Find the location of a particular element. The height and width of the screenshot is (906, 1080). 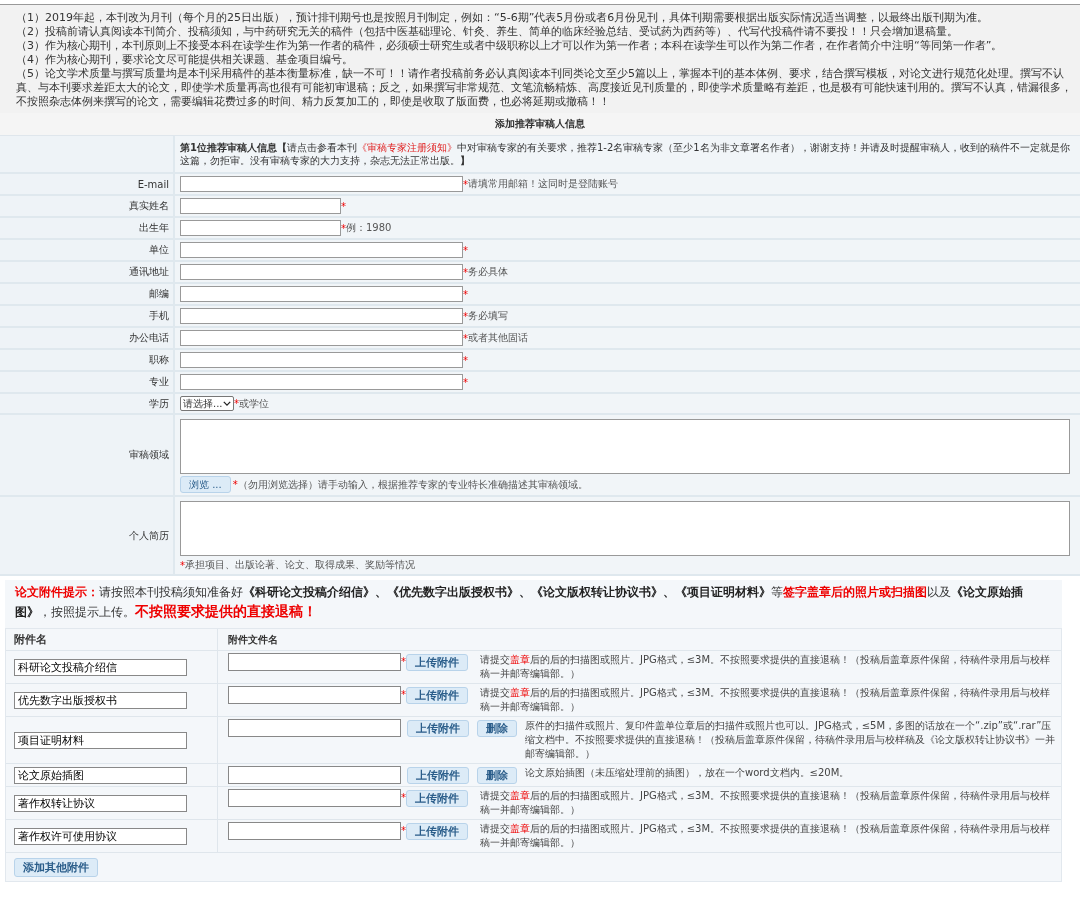

field-hint: 或者其他固话 is located at coordinates (498, 338).